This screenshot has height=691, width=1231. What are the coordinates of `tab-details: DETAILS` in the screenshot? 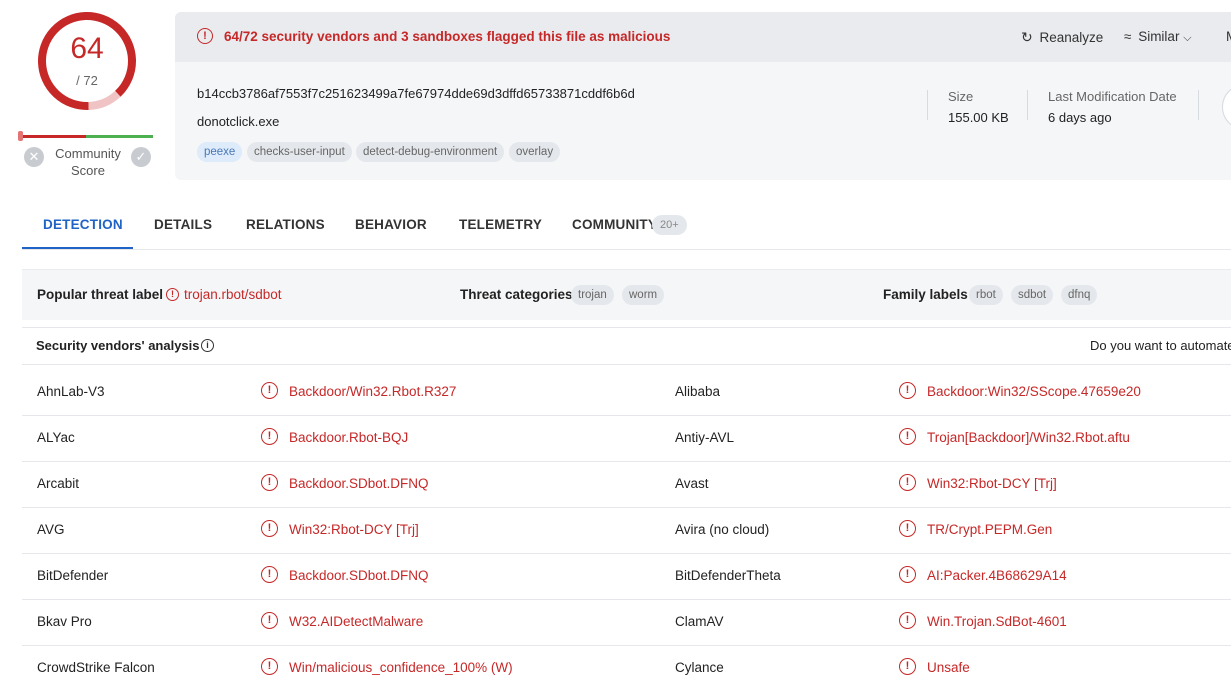 It's located at (183, 224).